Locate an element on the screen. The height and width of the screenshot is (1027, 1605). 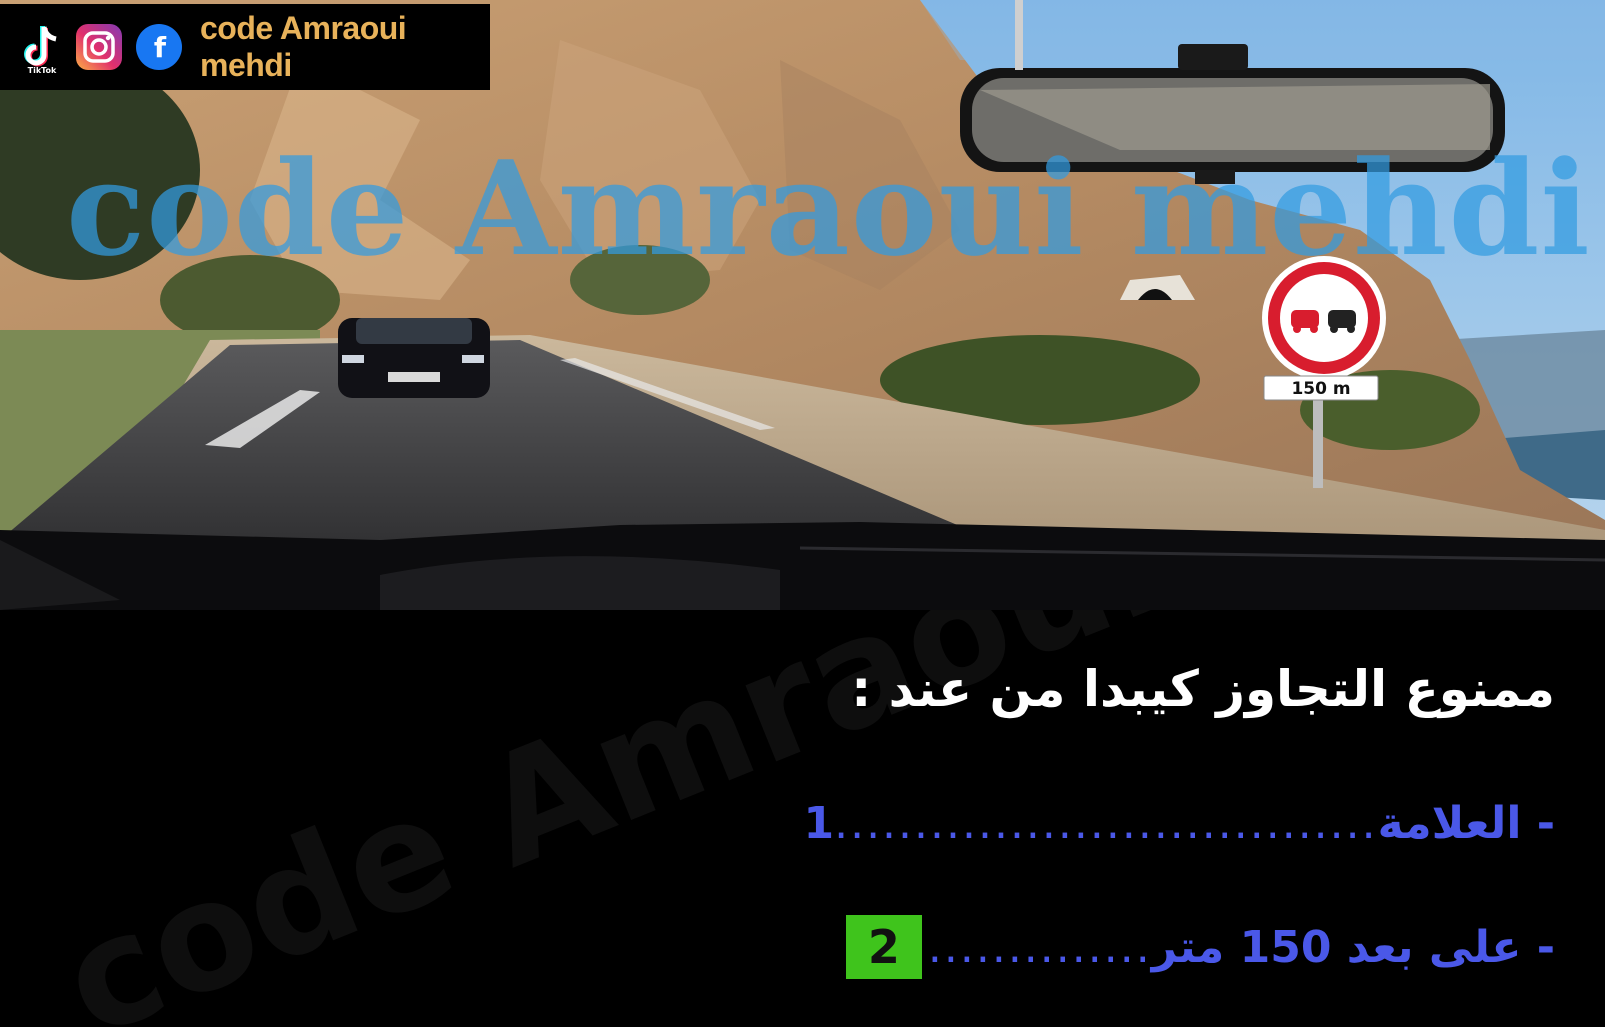
answer-label: - العلامة is located at coordinates (1466, 823).